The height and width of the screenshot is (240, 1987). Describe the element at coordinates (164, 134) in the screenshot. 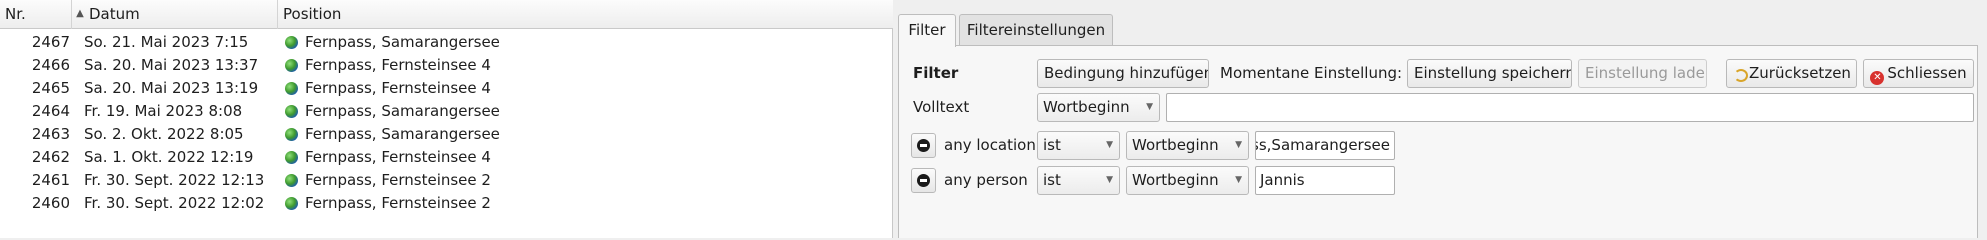

I see `cell-datum: So. 2. Okt. 2022 8:05` at that location.